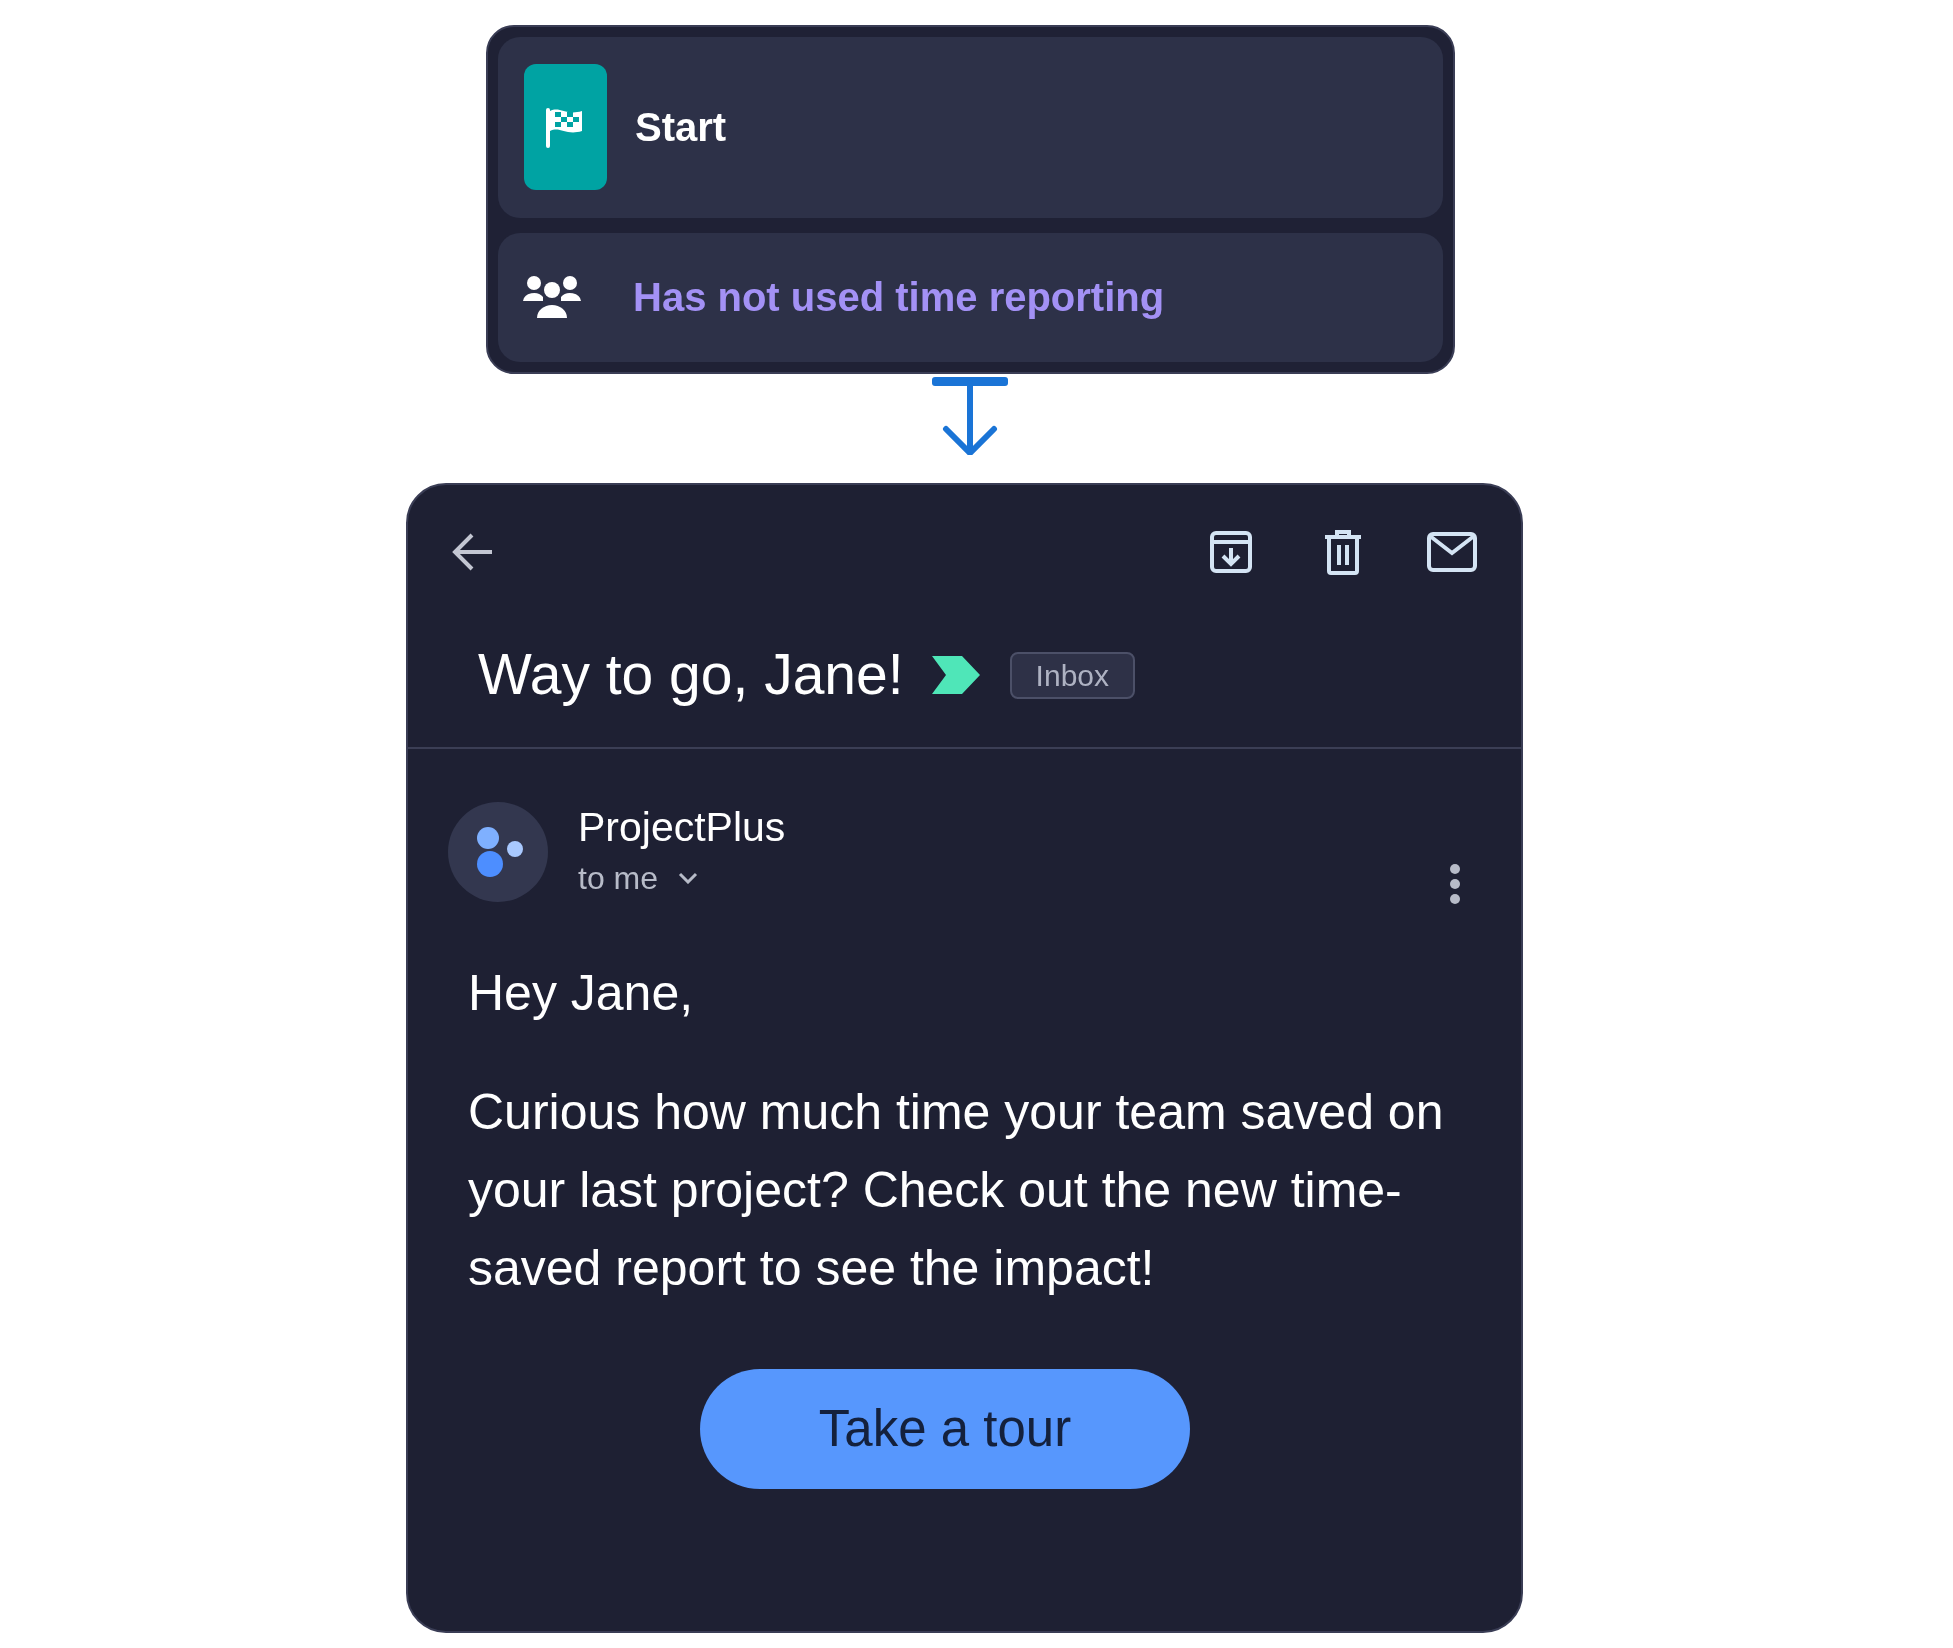  Describe the element at coordinates (970, 416) in the screenshot. I see `down-arrow-icon` at that location.